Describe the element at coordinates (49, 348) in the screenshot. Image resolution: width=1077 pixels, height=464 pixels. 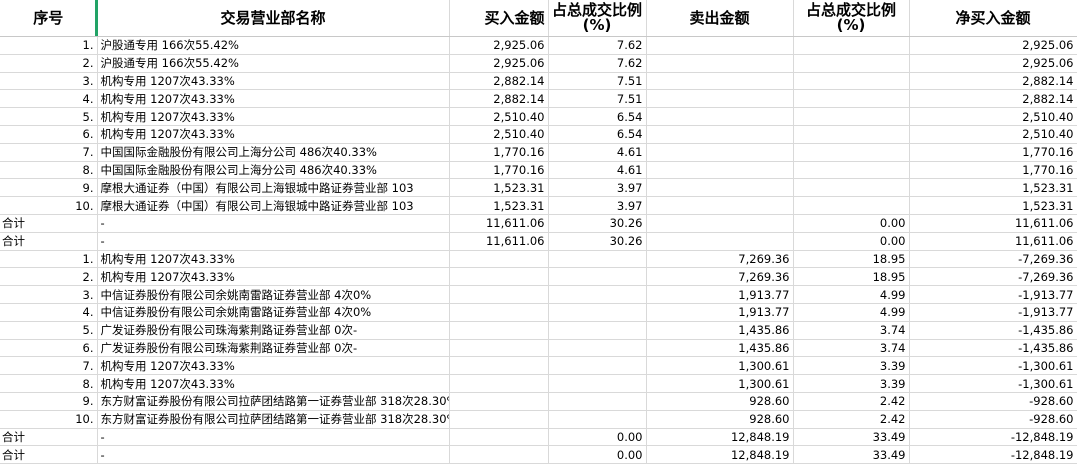
I see `cell-seq: 6.` at that location.